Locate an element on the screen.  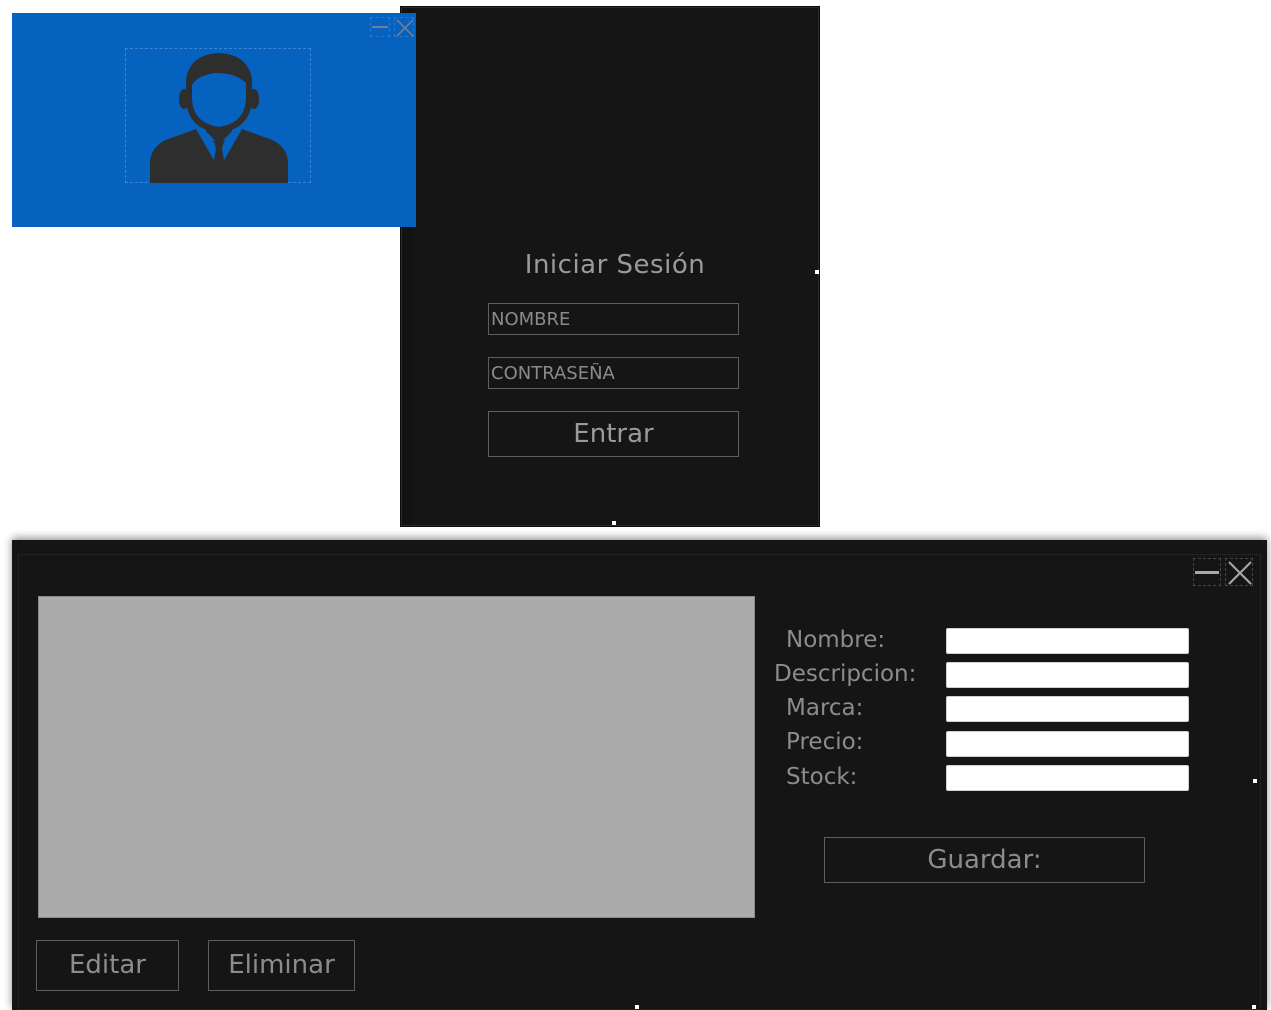
edit-button: Editar is located at coordinates (107, 965).